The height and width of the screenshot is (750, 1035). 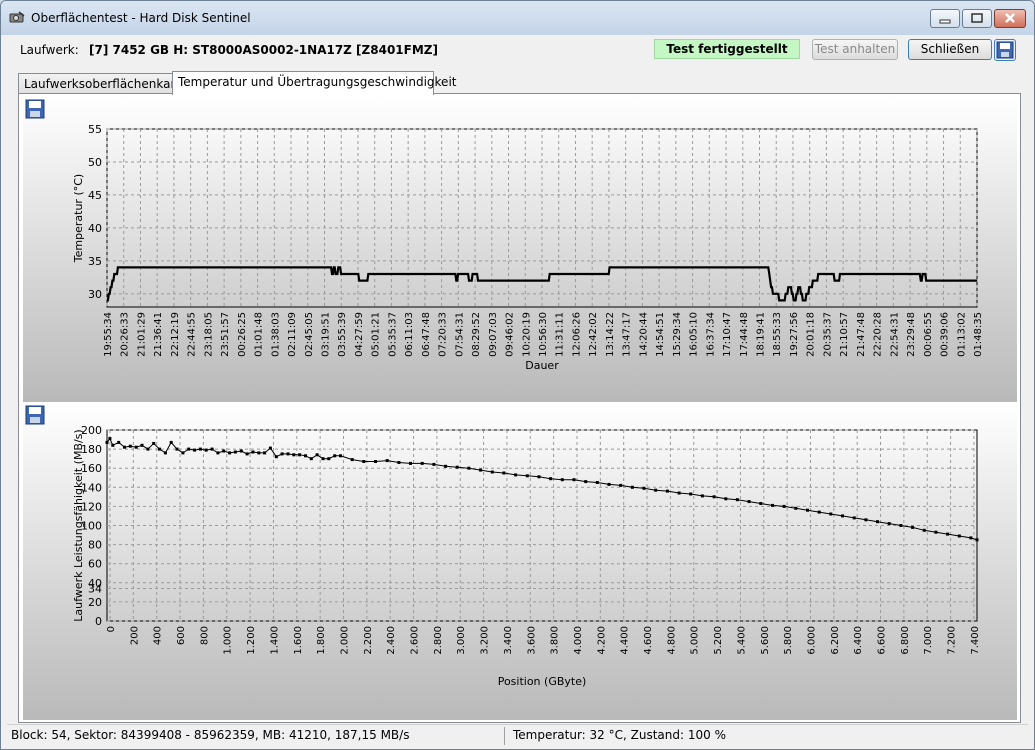 I want to click on x-tick-label: 20:35:37, so click(x=827, y=334).